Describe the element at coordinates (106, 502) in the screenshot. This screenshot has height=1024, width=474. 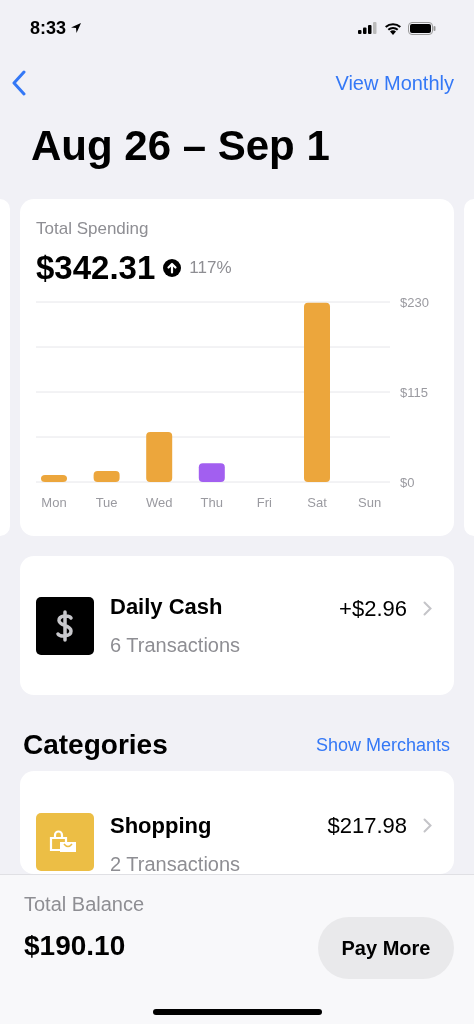
I see `day-label: Tue` at that location.